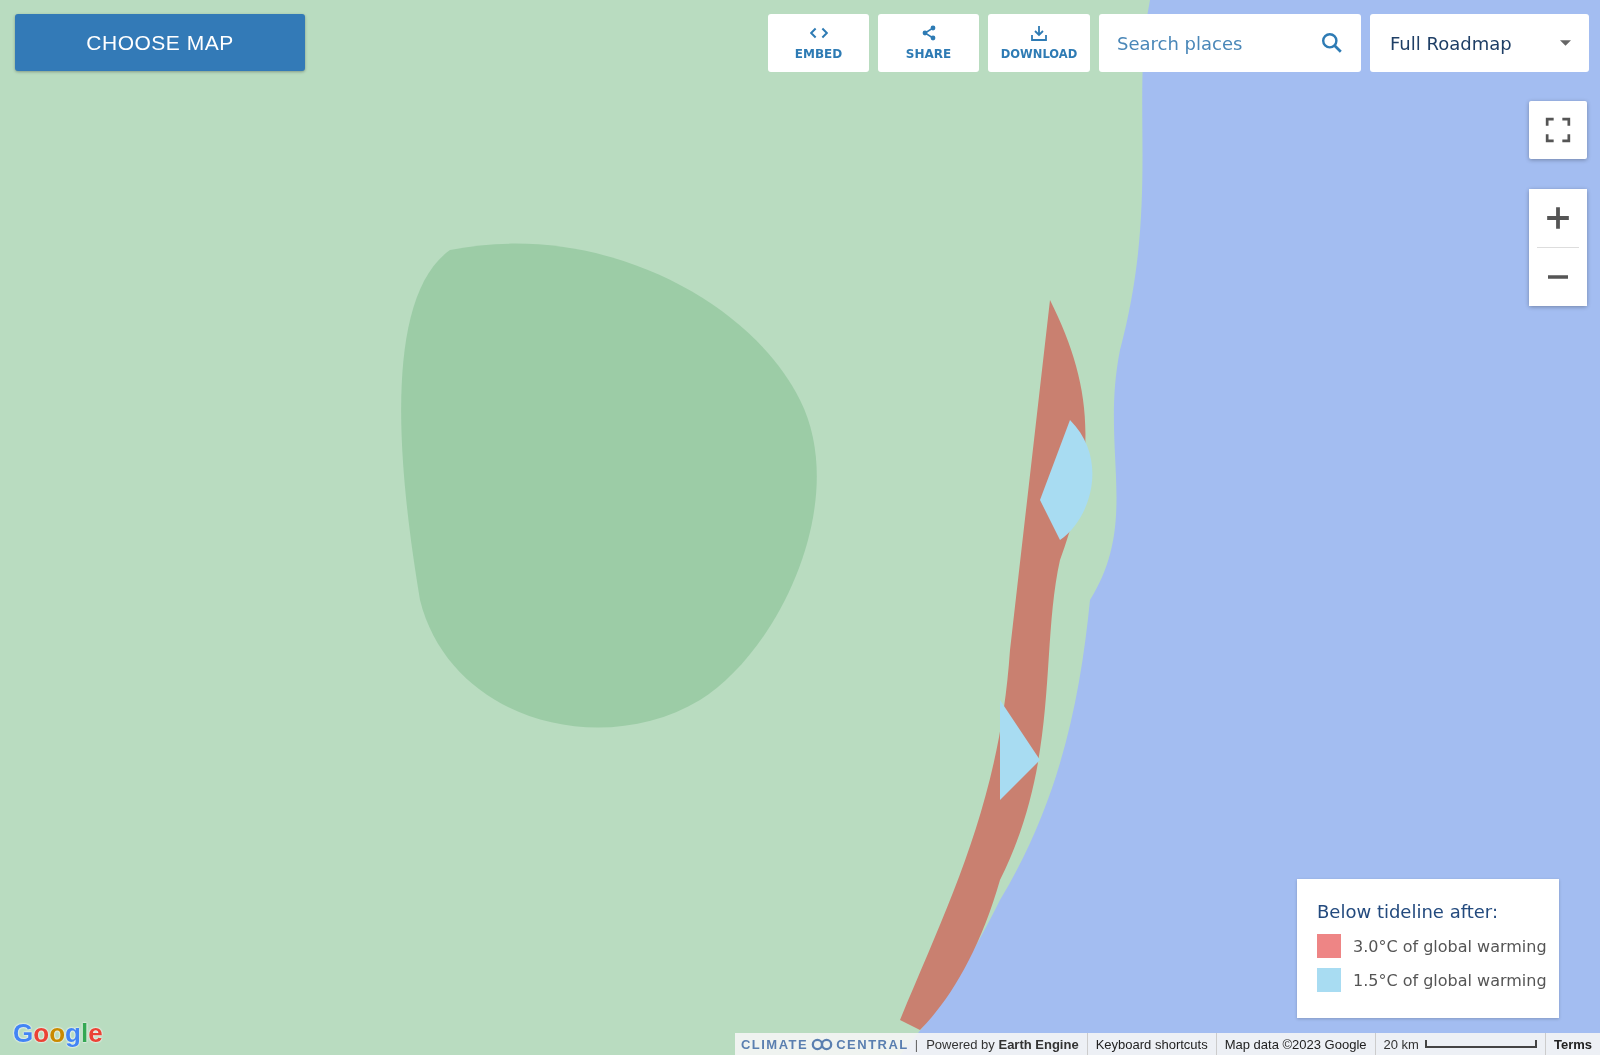  I want to click on map-type-dropdown: Full Roadmap, so click(1479, 43).